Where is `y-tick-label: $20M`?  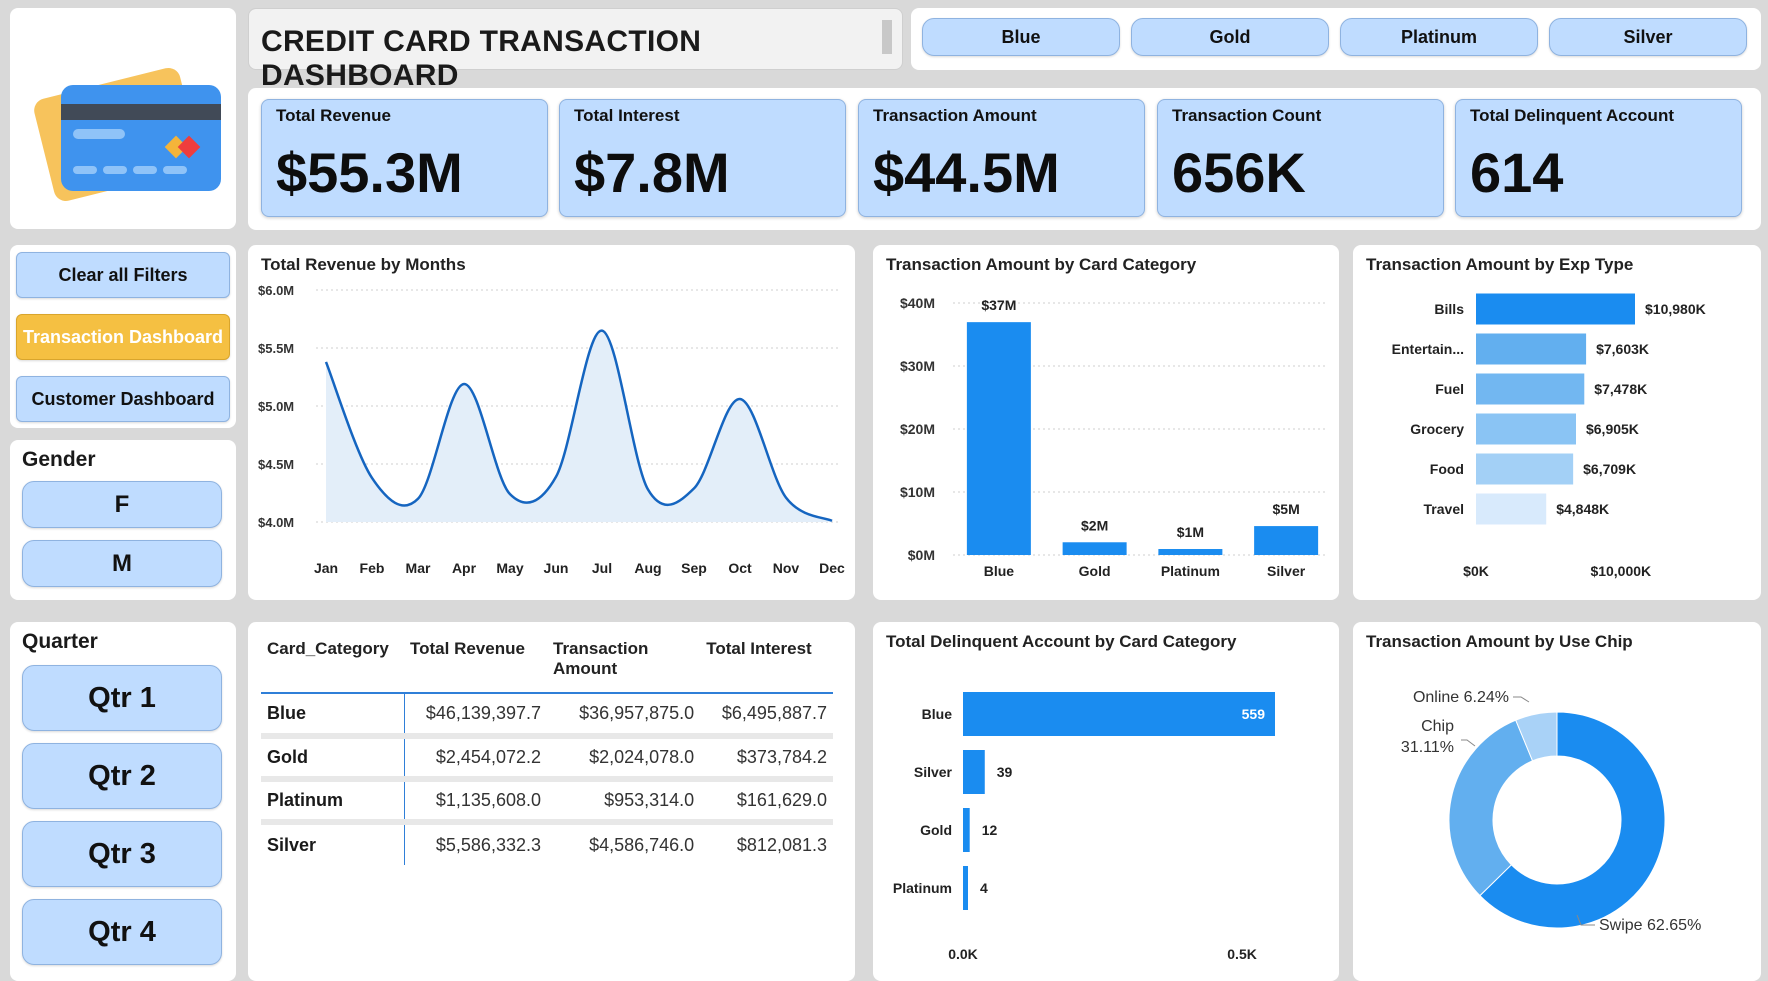 y-tick-label: $20M is located at coordinates (917, 429).